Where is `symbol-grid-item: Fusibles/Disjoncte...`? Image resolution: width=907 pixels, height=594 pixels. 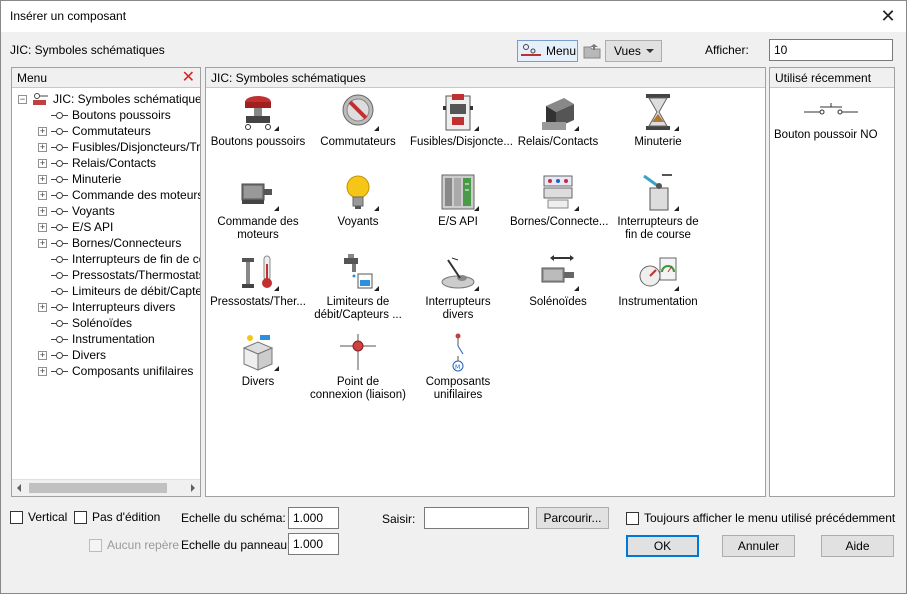
symbol-grid-item: Fusibles/Disjoncte... is located at coordinates (460, 120).